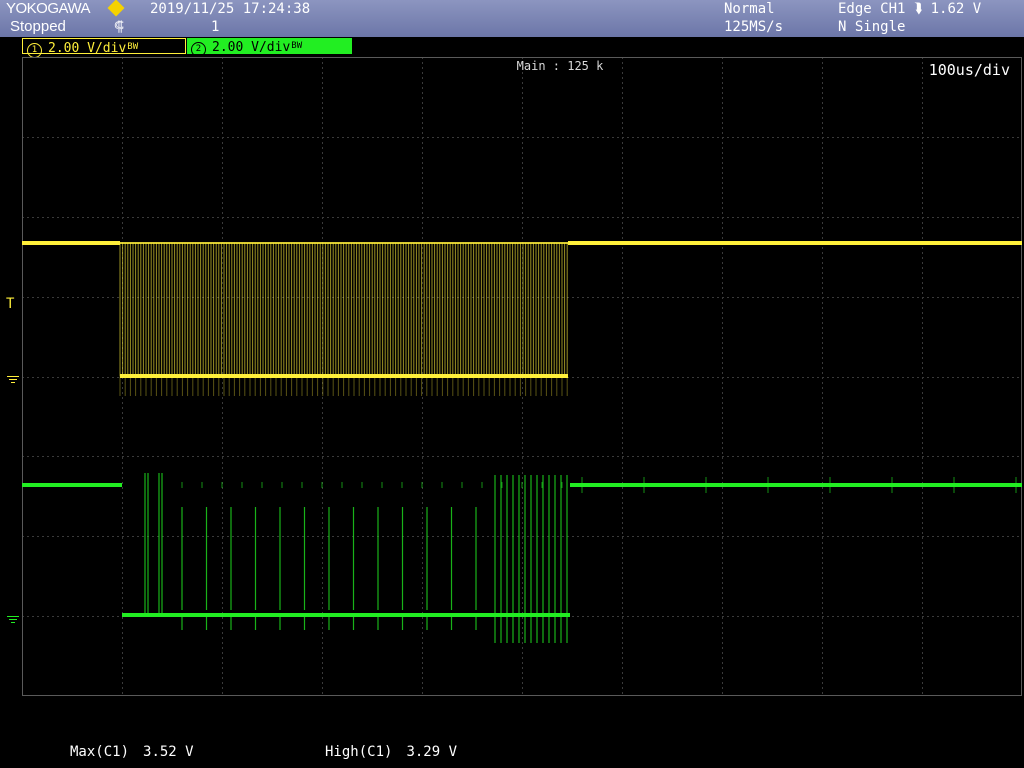 This screenshot has height=768, width=1024. What do you see at coordinates (110, 48) in the screenshot?
I see `channel-1-unit: /div` at bounding box center [110, 48].